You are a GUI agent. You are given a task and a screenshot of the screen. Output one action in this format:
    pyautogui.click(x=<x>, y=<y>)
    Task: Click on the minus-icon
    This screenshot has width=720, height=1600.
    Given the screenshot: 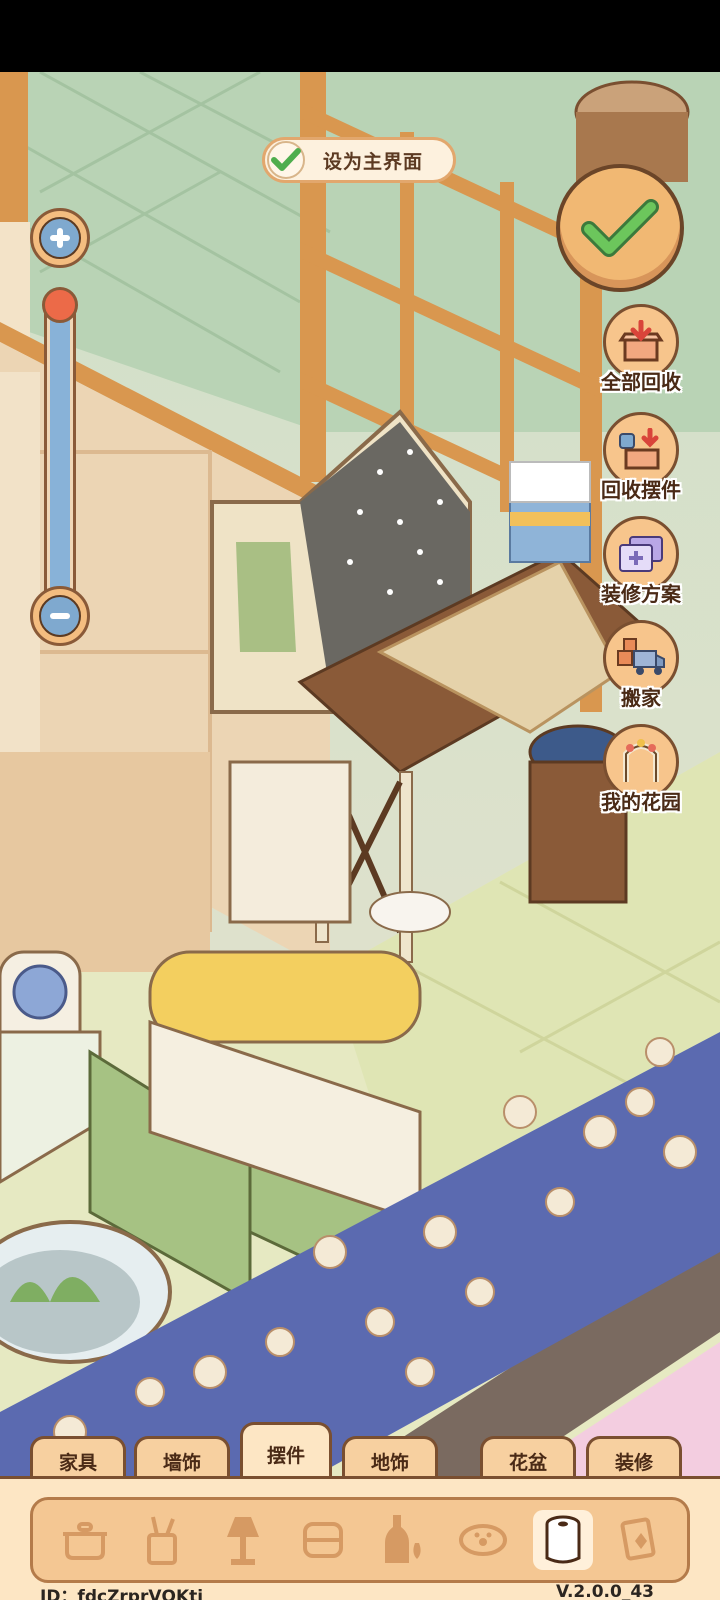 What is the action you would take?
    pyautogui.click(x=60, y=616)
    